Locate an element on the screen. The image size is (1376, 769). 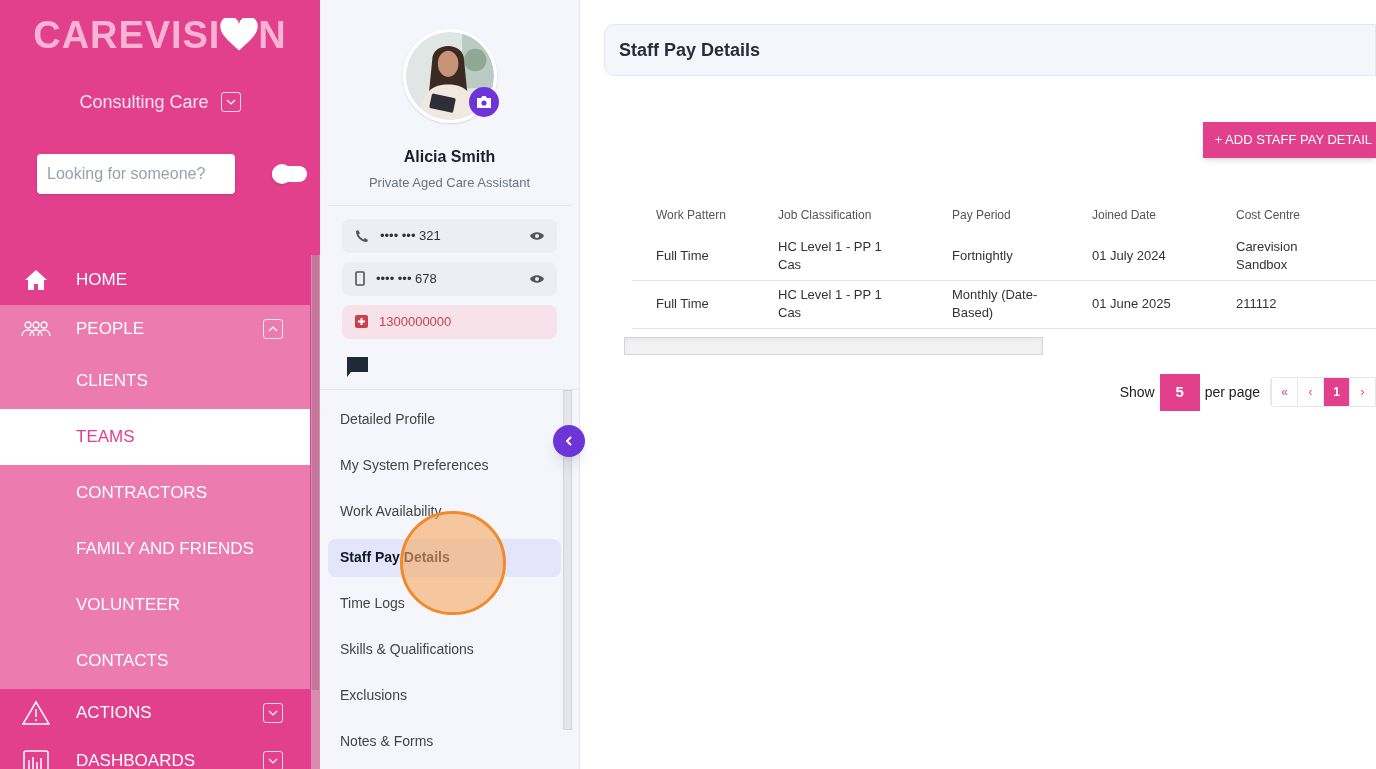
table-cell: Fortnightly is located at coordinates (1022, 256).